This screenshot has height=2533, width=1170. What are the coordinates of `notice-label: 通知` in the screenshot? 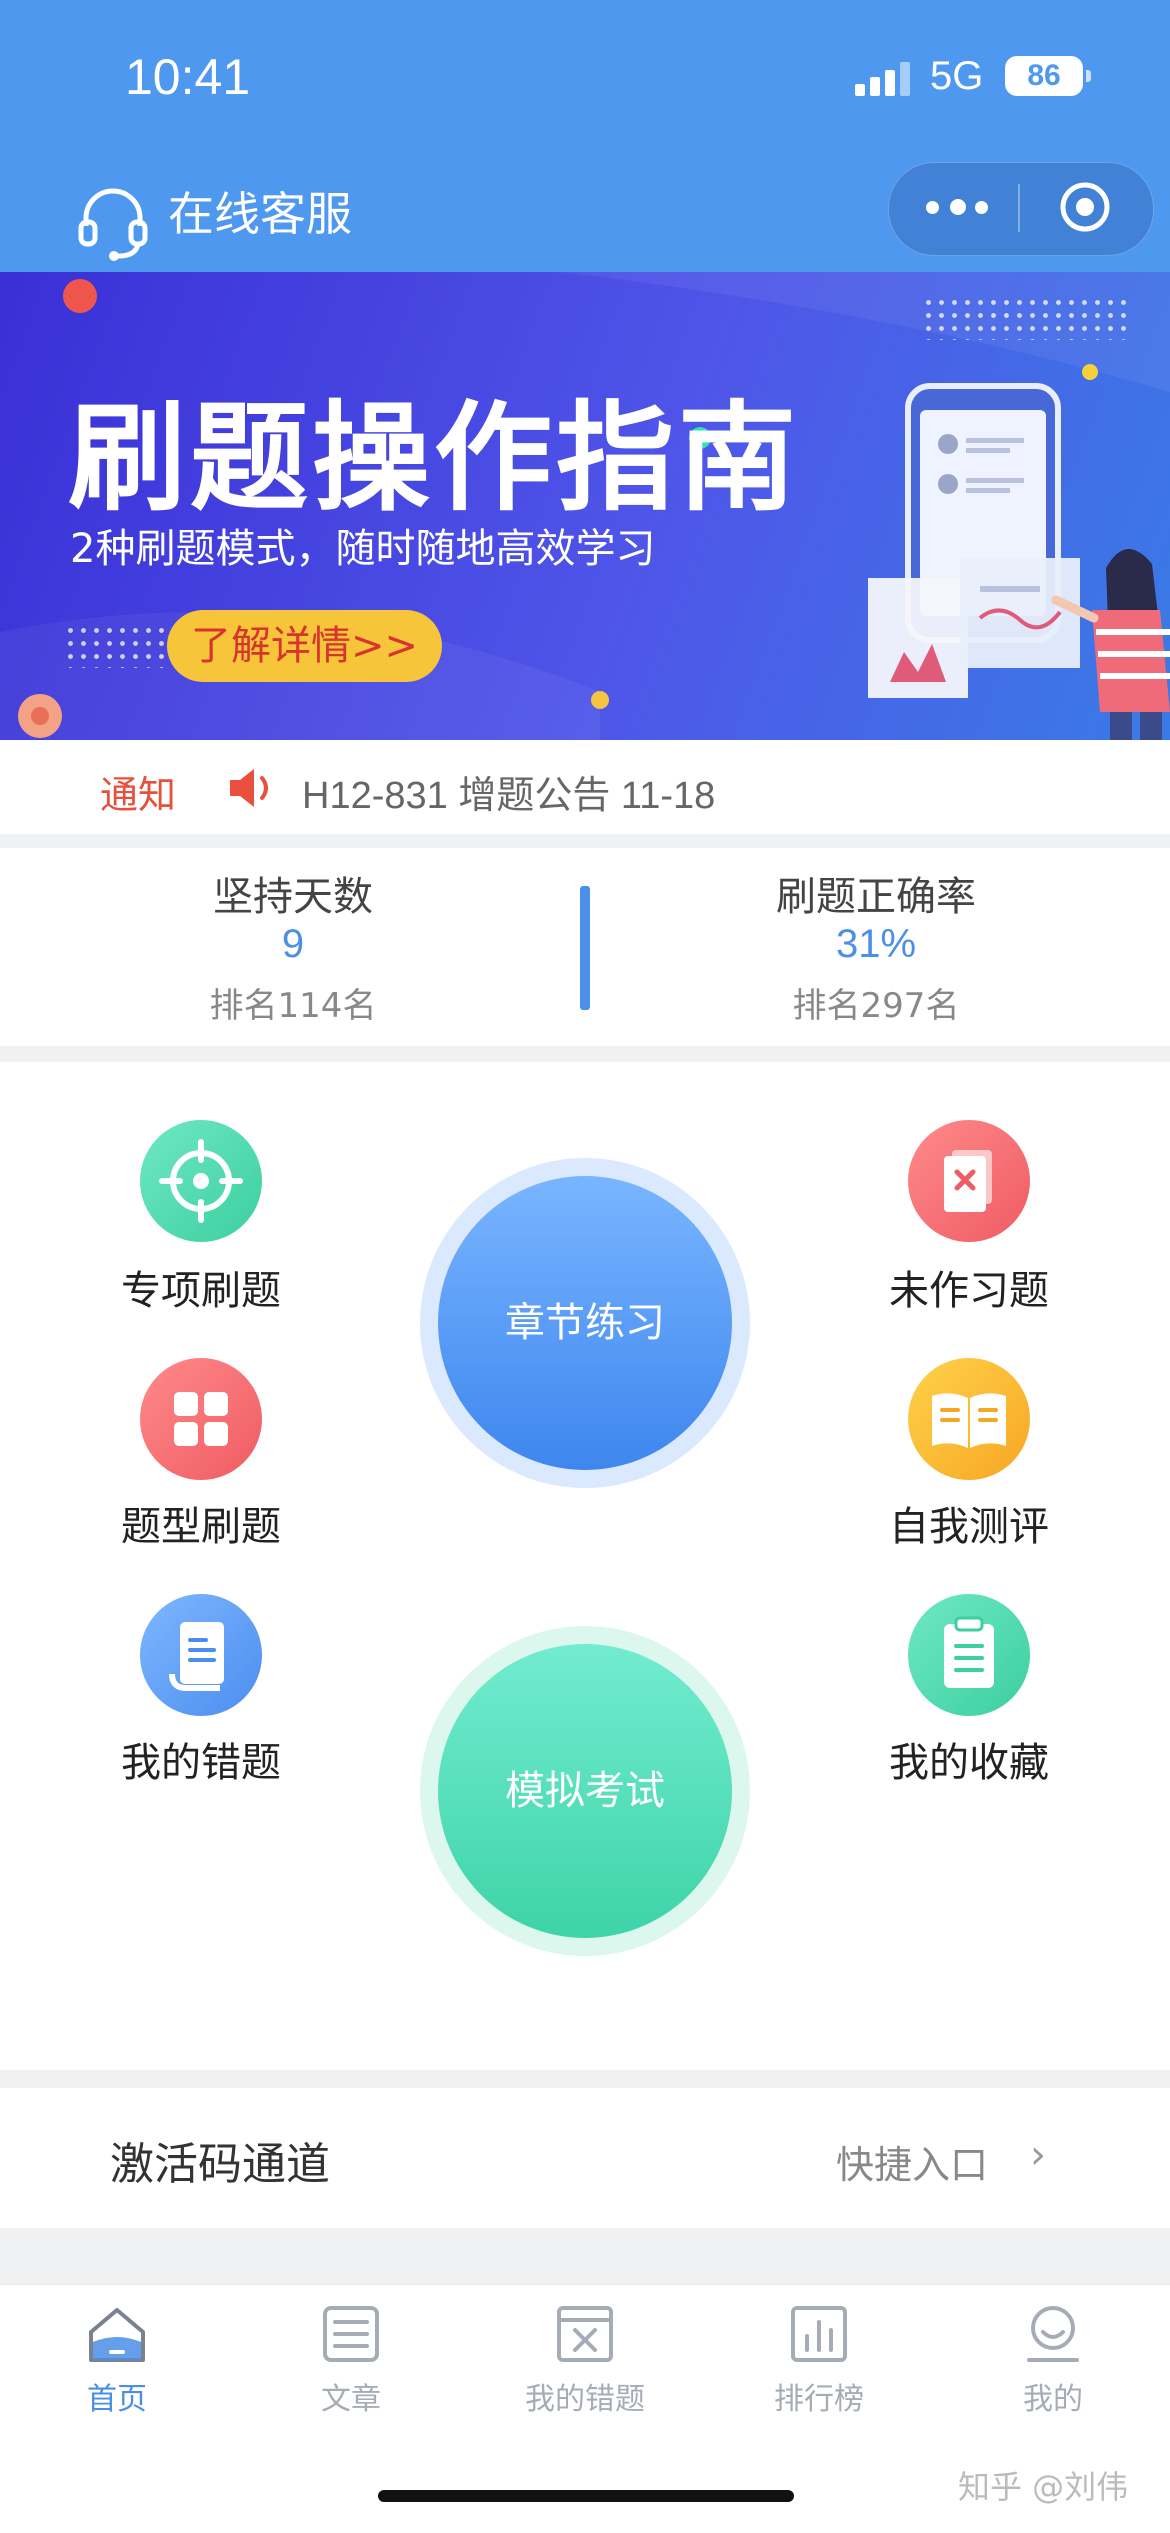 It's located at (138, 795).